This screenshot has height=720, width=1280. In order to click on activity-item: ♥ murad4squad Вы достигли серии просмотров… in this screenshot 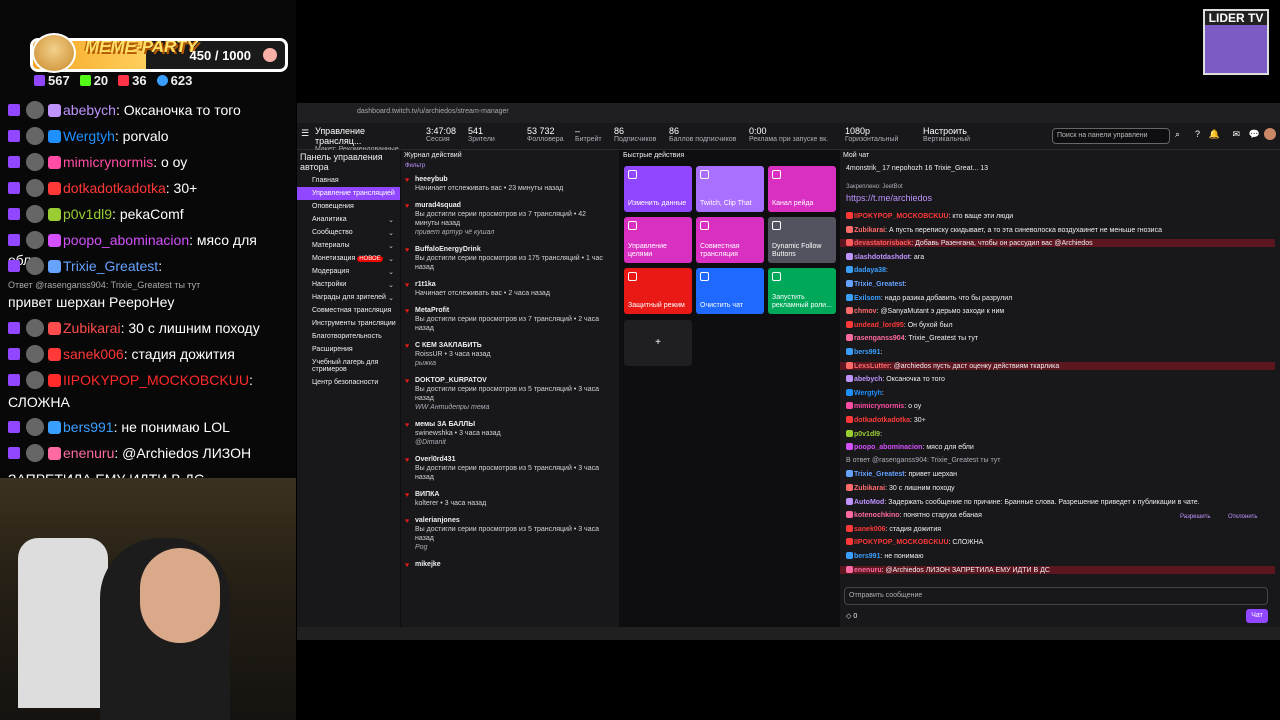, I will do `click(510, 219)`.